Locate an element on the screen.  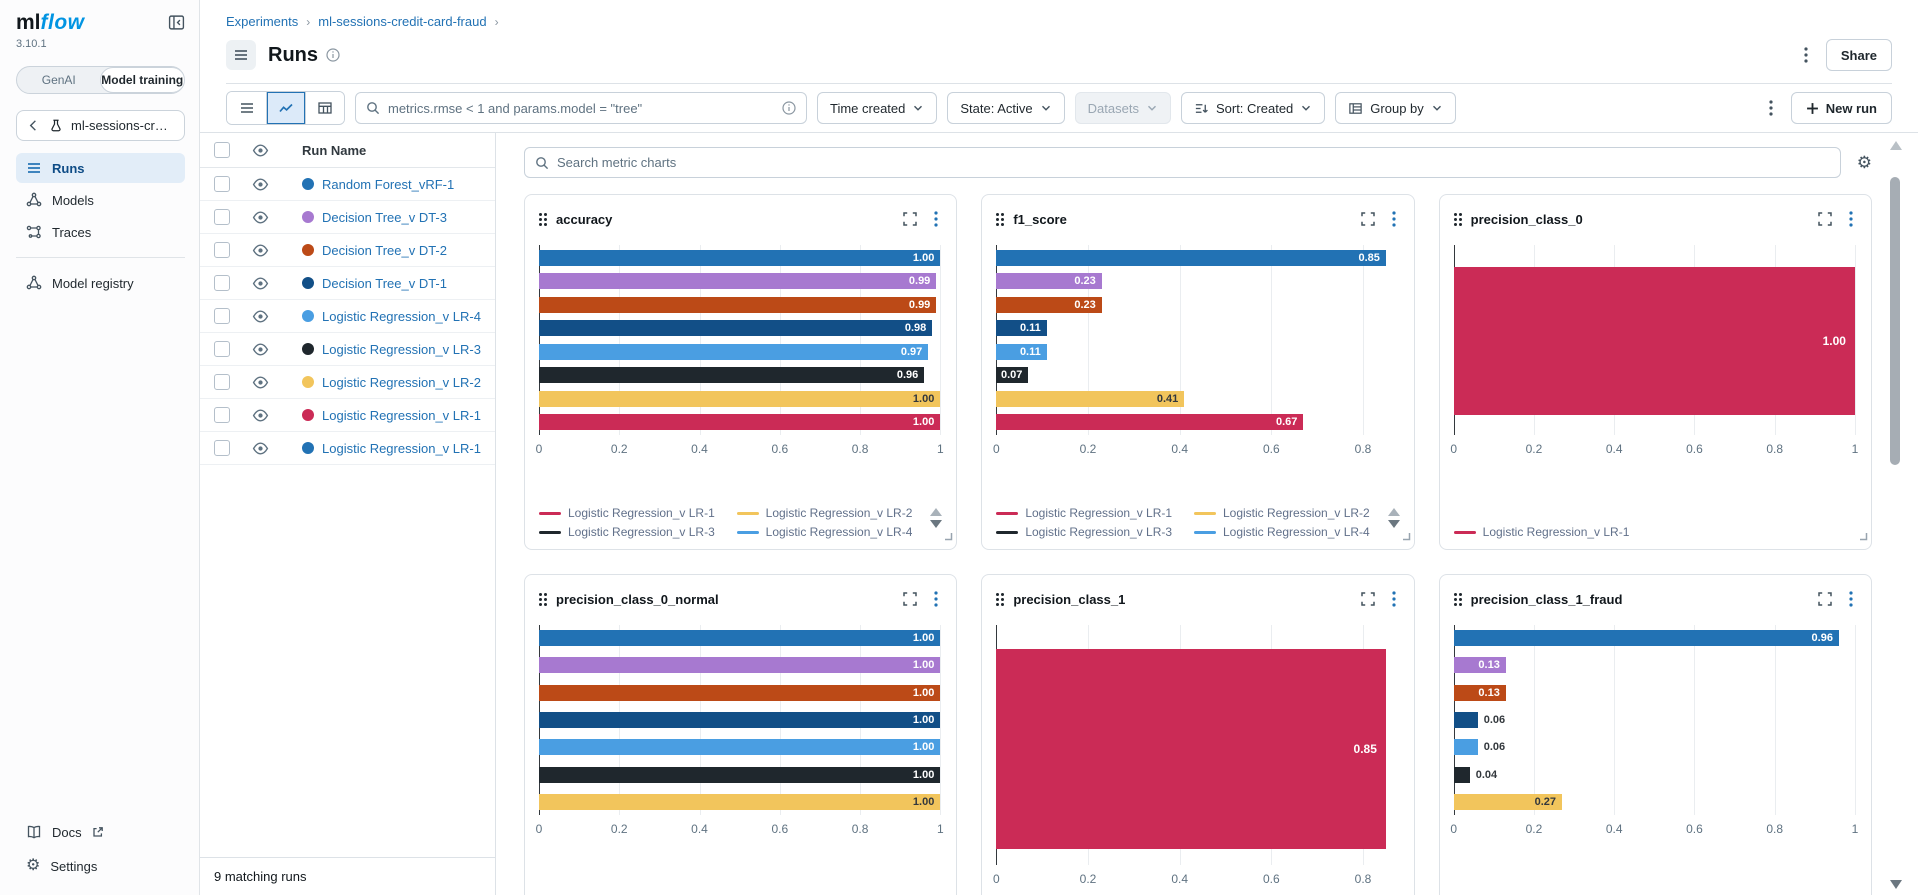
scroll-up-arrow is located at coordinates (1896, 145).